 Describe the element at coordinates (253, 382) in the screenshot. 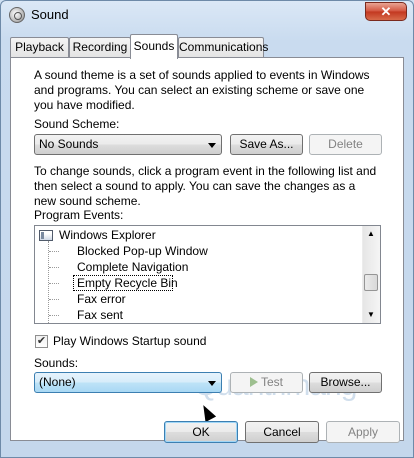

I see `play-icon` at that location.